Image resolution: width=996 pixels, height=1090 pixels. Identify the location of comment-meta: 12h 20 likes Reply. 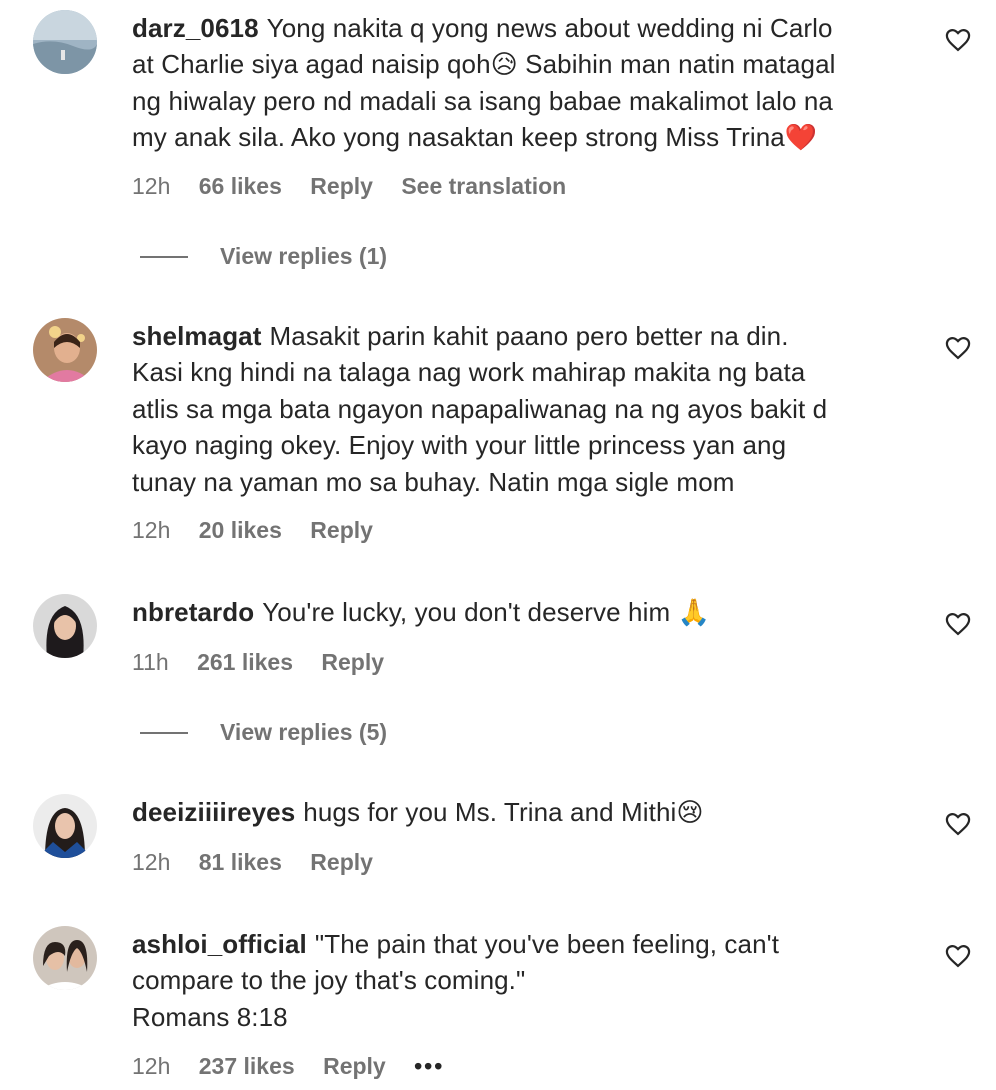
(263, 530).